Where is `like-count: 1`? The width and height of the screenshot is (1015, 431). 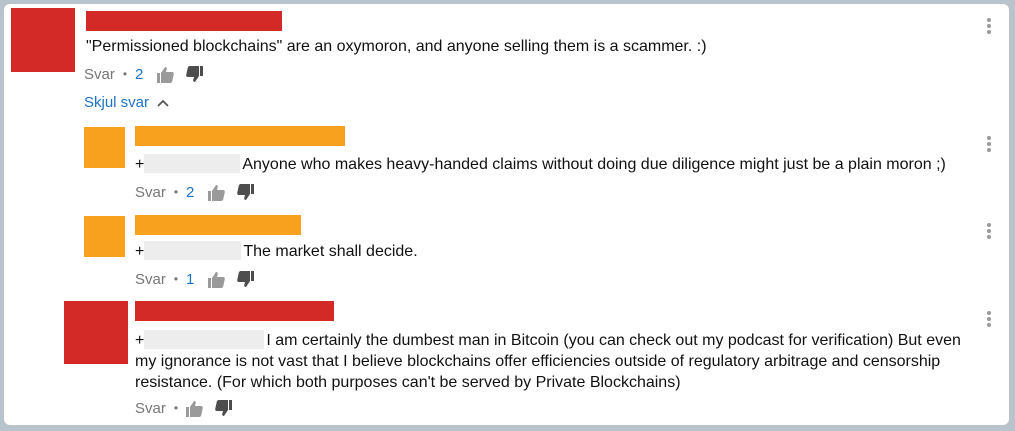 like-count: 1 is located at coordinates (190, 279).